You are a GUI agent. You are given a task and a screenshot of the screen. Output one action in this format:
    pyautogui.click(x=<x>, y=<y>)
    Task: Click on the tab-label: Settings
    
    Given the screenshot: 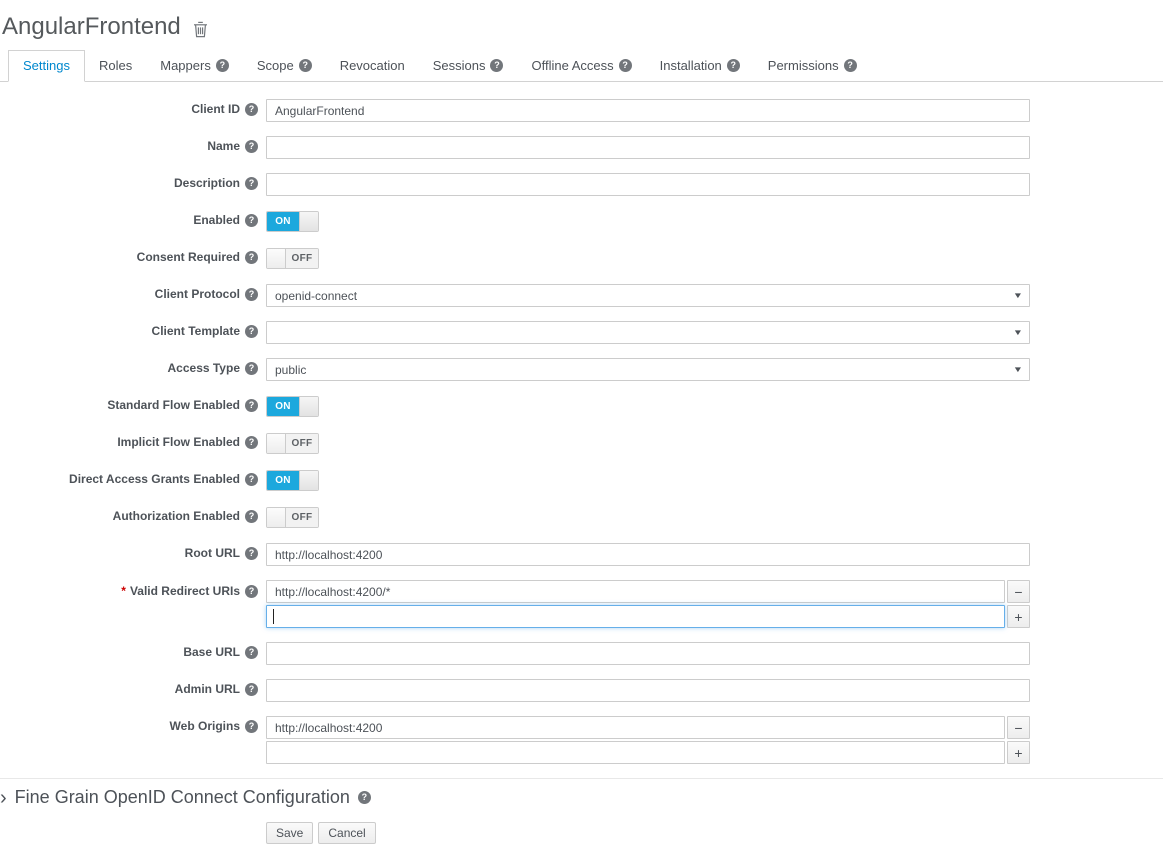 What is the action you would take?
    pyautogui.click(x=46, y=65)
    